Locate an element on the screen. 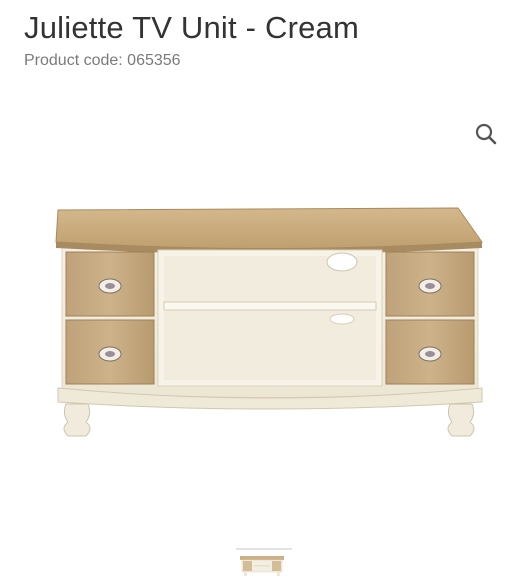  search-icon is located at coordinates (486, 134).